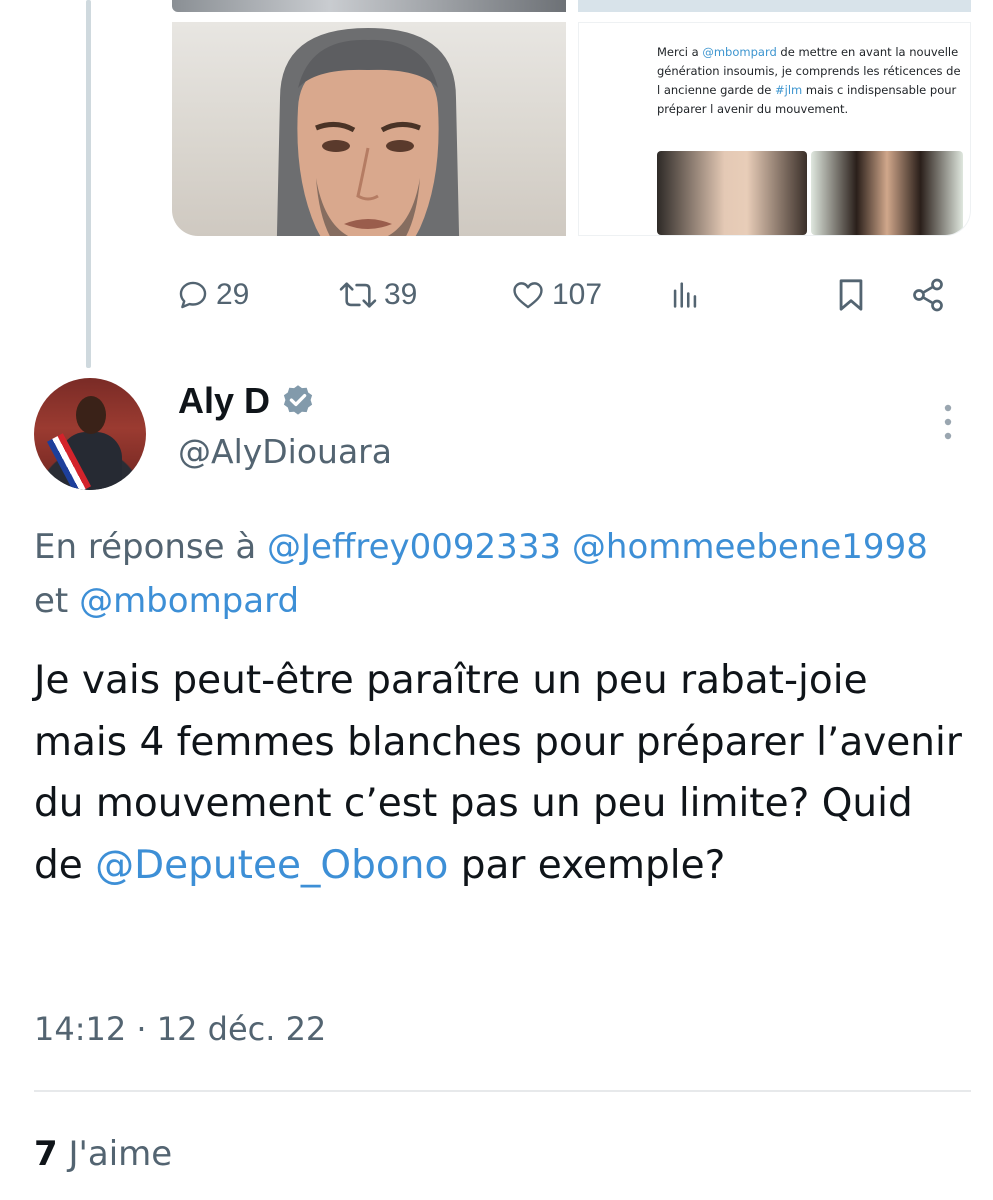  What do you see at coordinates (180, 1029) in the screenshot?
I see `tweet-timestamp: 14:12 · 12 déc. 22` at bounding box center [180, 1029].